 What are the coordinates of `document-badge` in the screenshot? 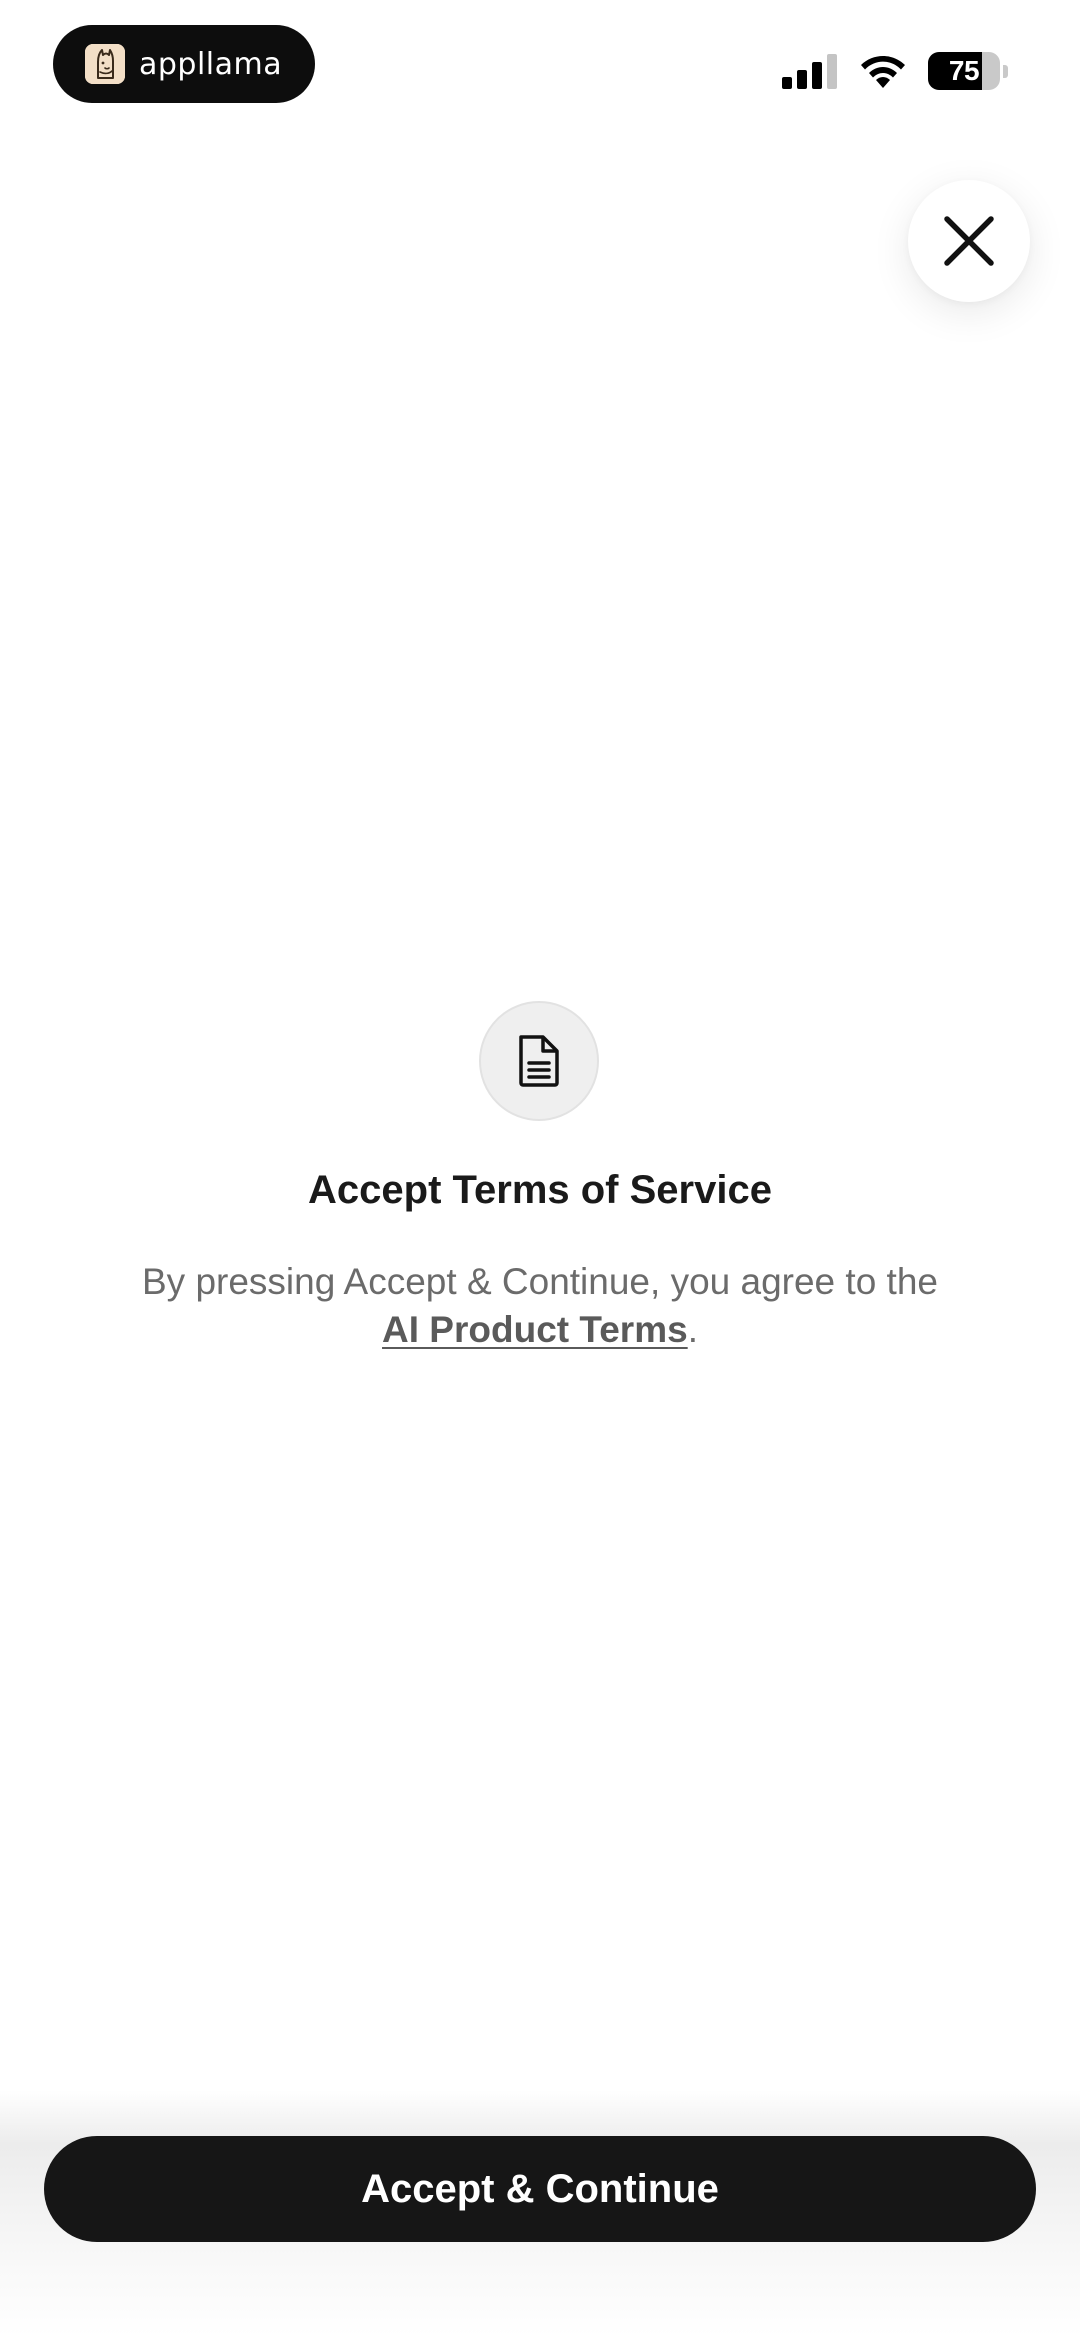 It's located at (539, 1061).